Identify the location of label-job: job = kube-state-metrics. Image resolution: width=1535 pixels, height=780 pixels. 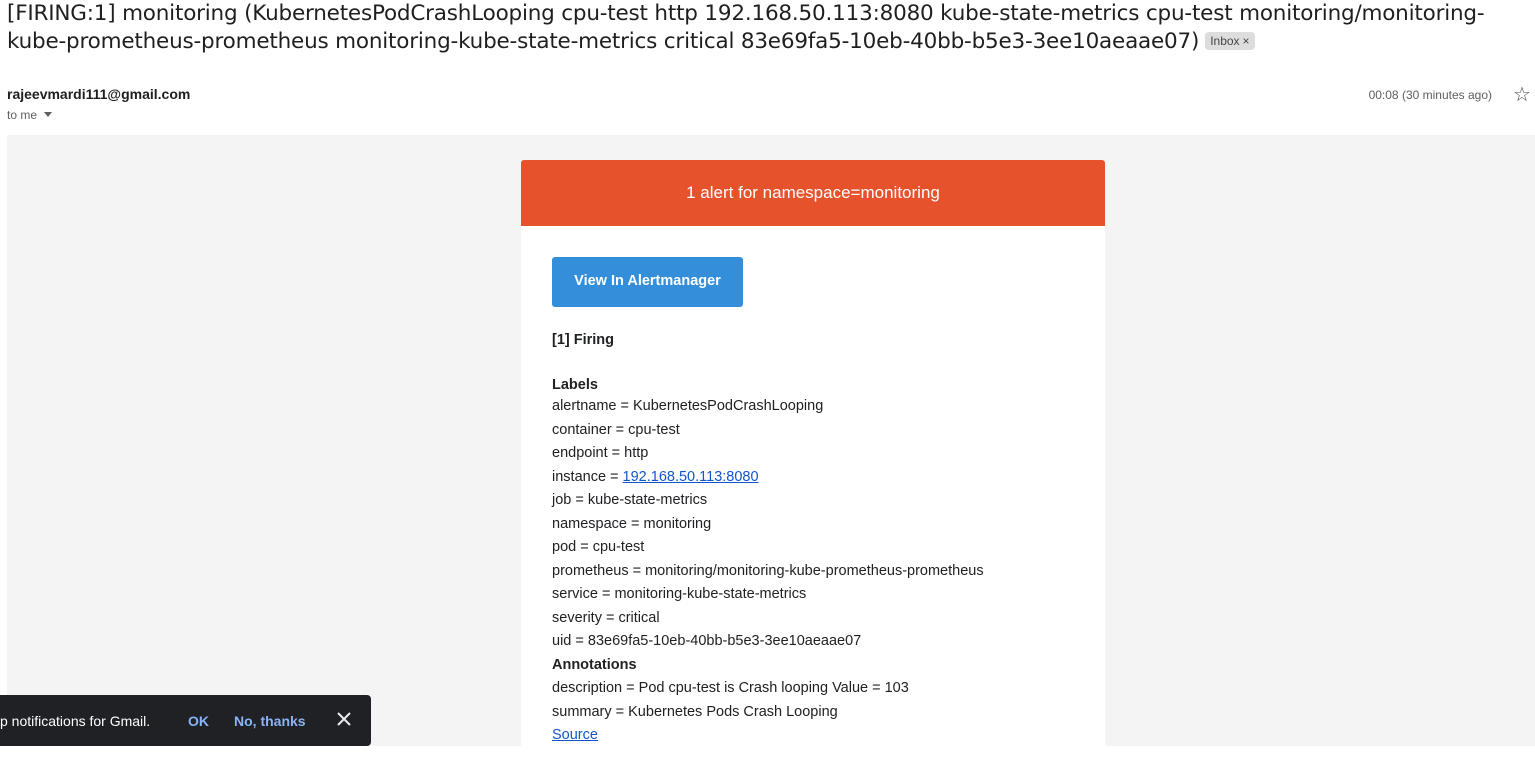
(630, 500).